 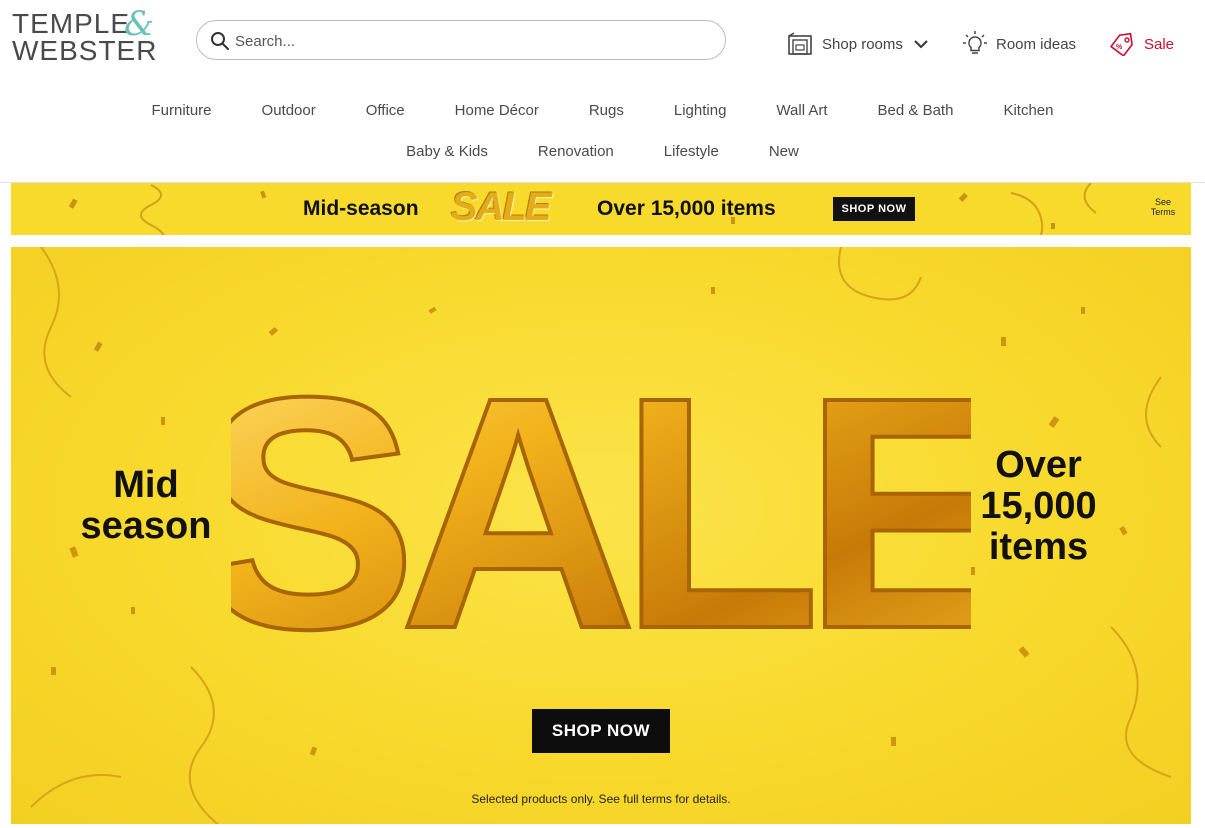 I want to click on strip-items-text: Over 15,000 items, so click(x=686, y=208).